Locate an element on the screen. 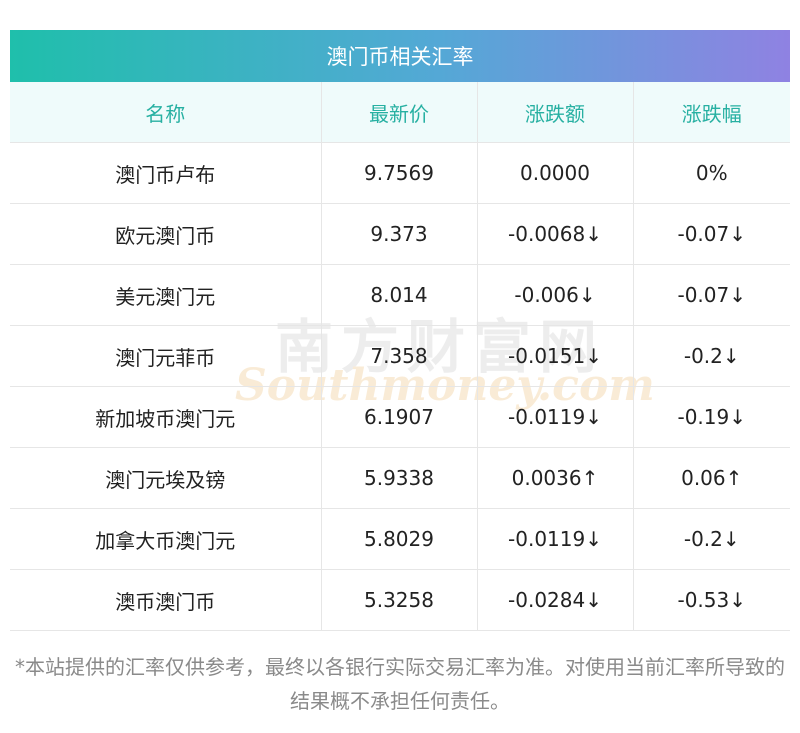 This screenshot has height=733, width=800. table-row: 新加坡币澳门元 6.1907 -0.0119↓ -0.19↓ is located at coordinates (400, 417).